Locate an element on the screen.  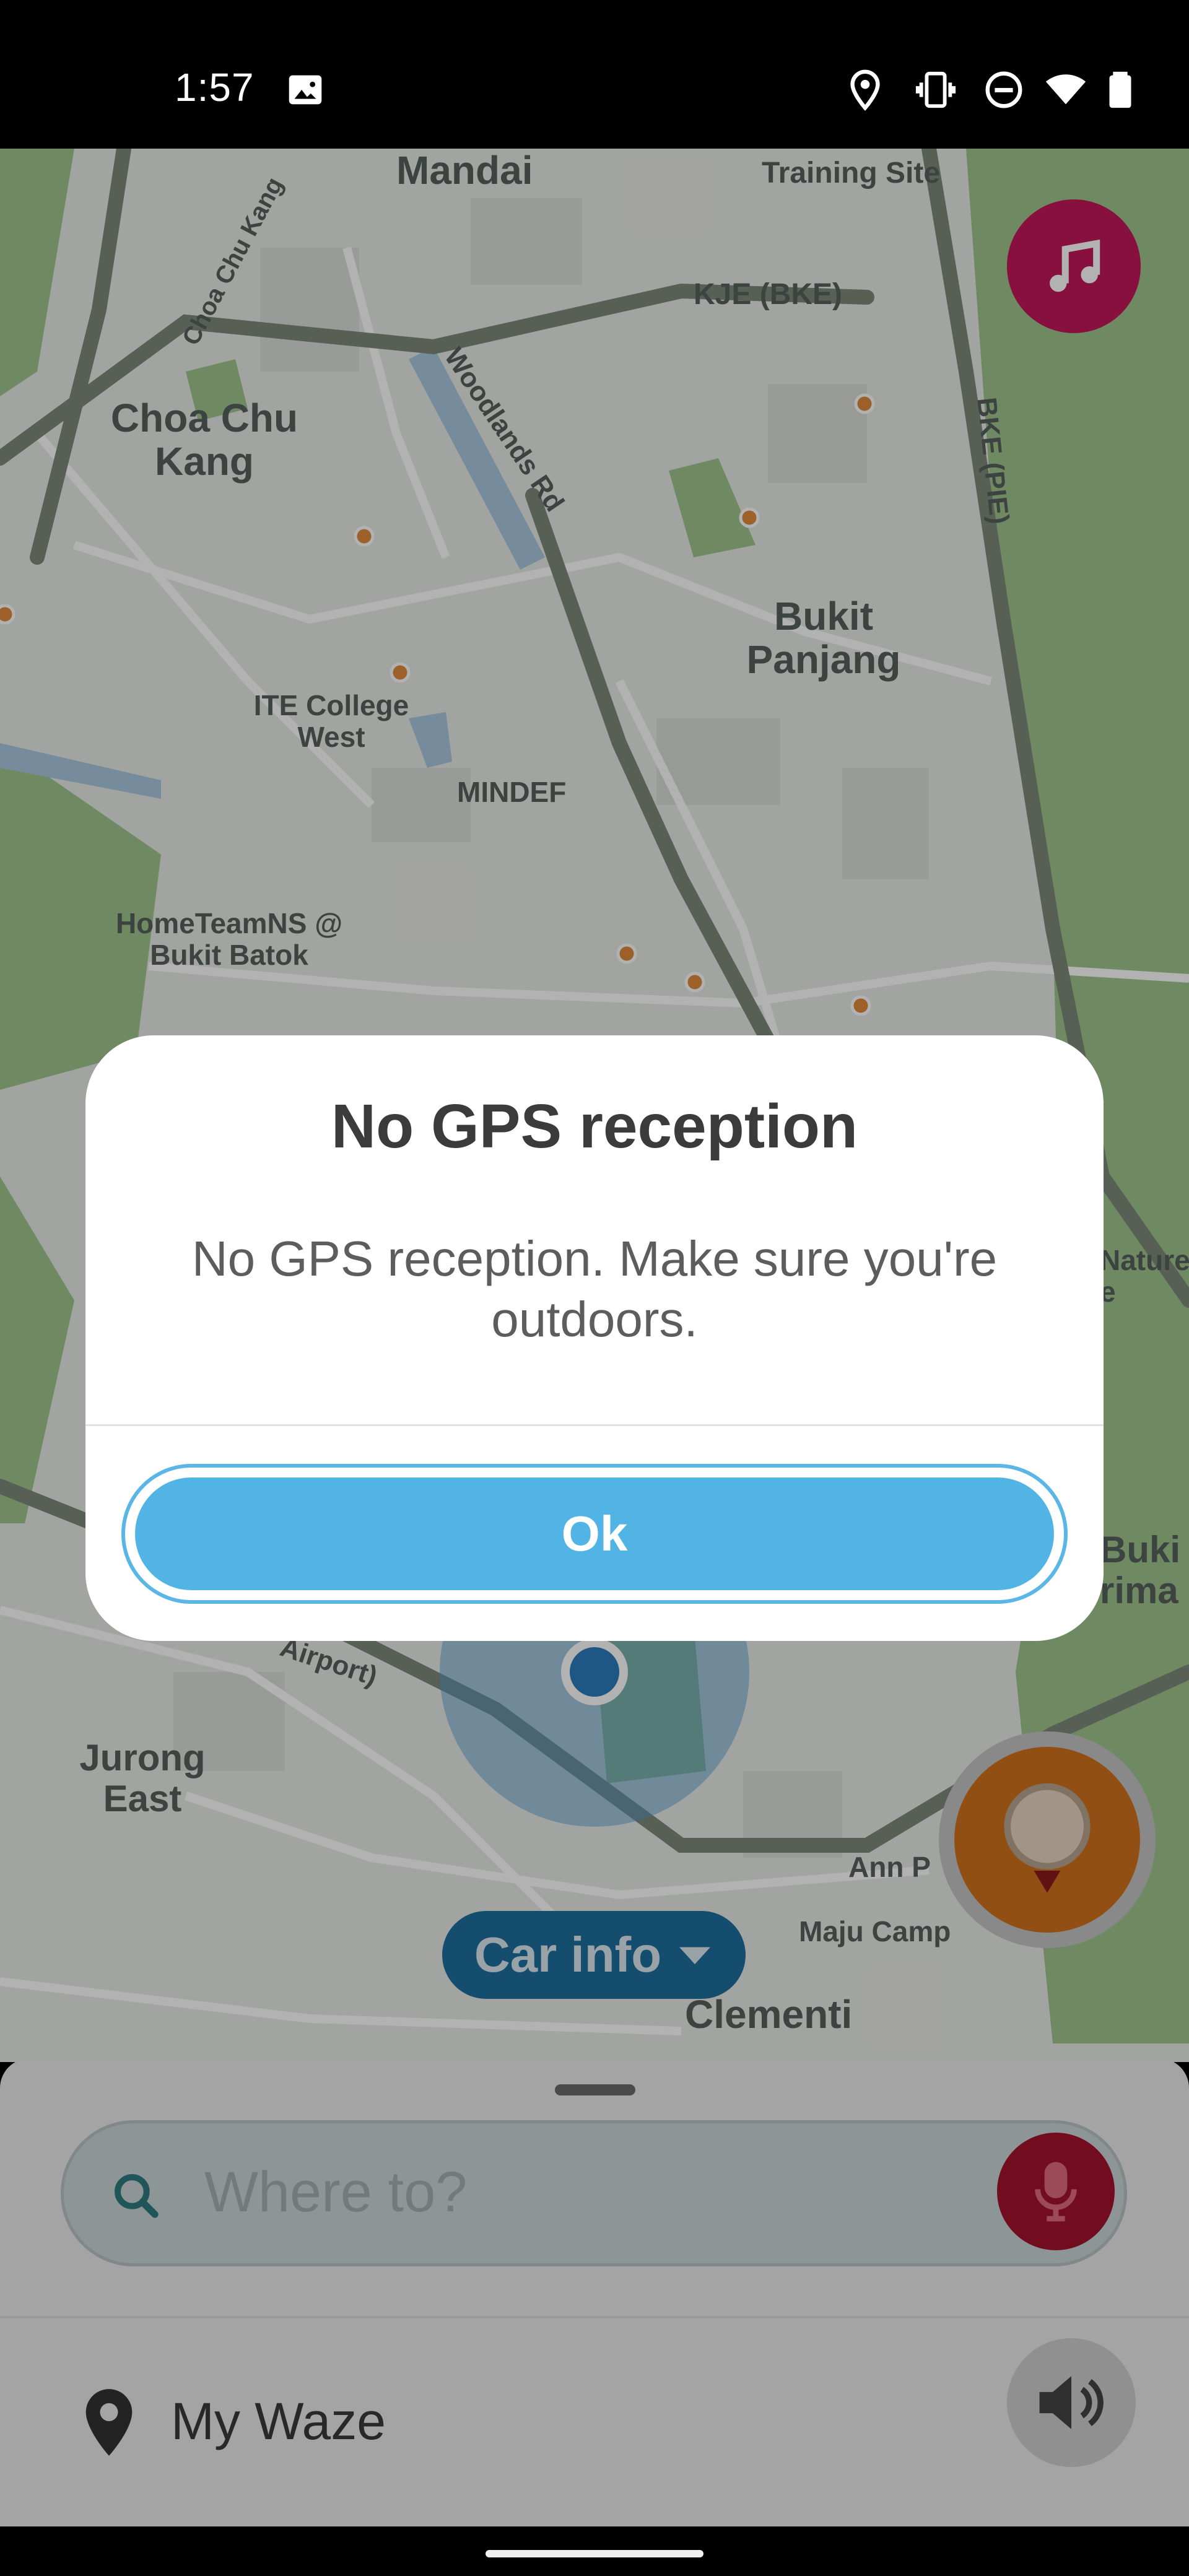
dnd-icon is located at coordinates (1003, 89).